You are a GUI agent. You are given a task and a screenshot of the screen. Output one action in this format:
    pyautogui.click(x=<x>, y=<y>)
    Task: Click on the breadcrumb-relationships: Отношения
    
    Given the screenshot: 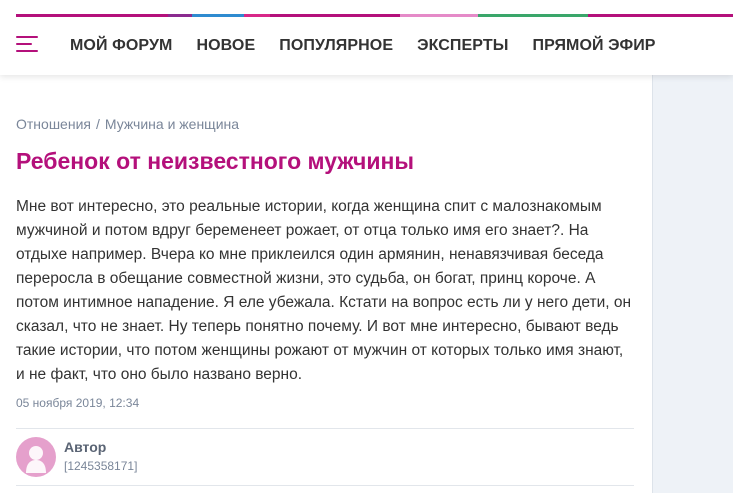 What is the action you would take?
    pyautogui.click(x=53, y=124)
    